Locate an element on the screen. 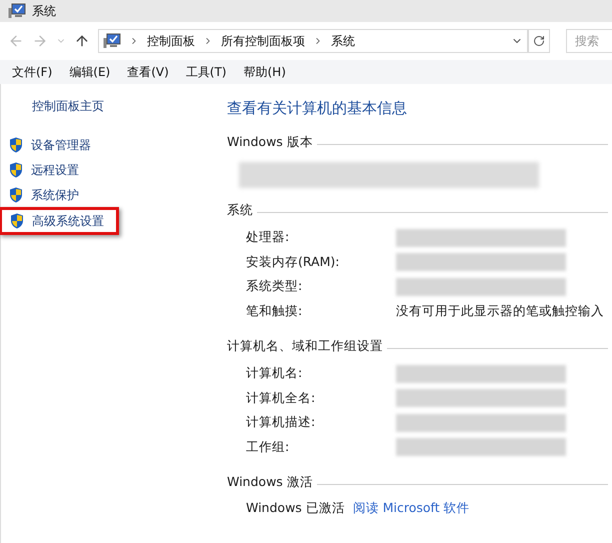 The width and height of the screenshot is (612, 543). field-label: 系统类型: is located at coordinates (275, 286).